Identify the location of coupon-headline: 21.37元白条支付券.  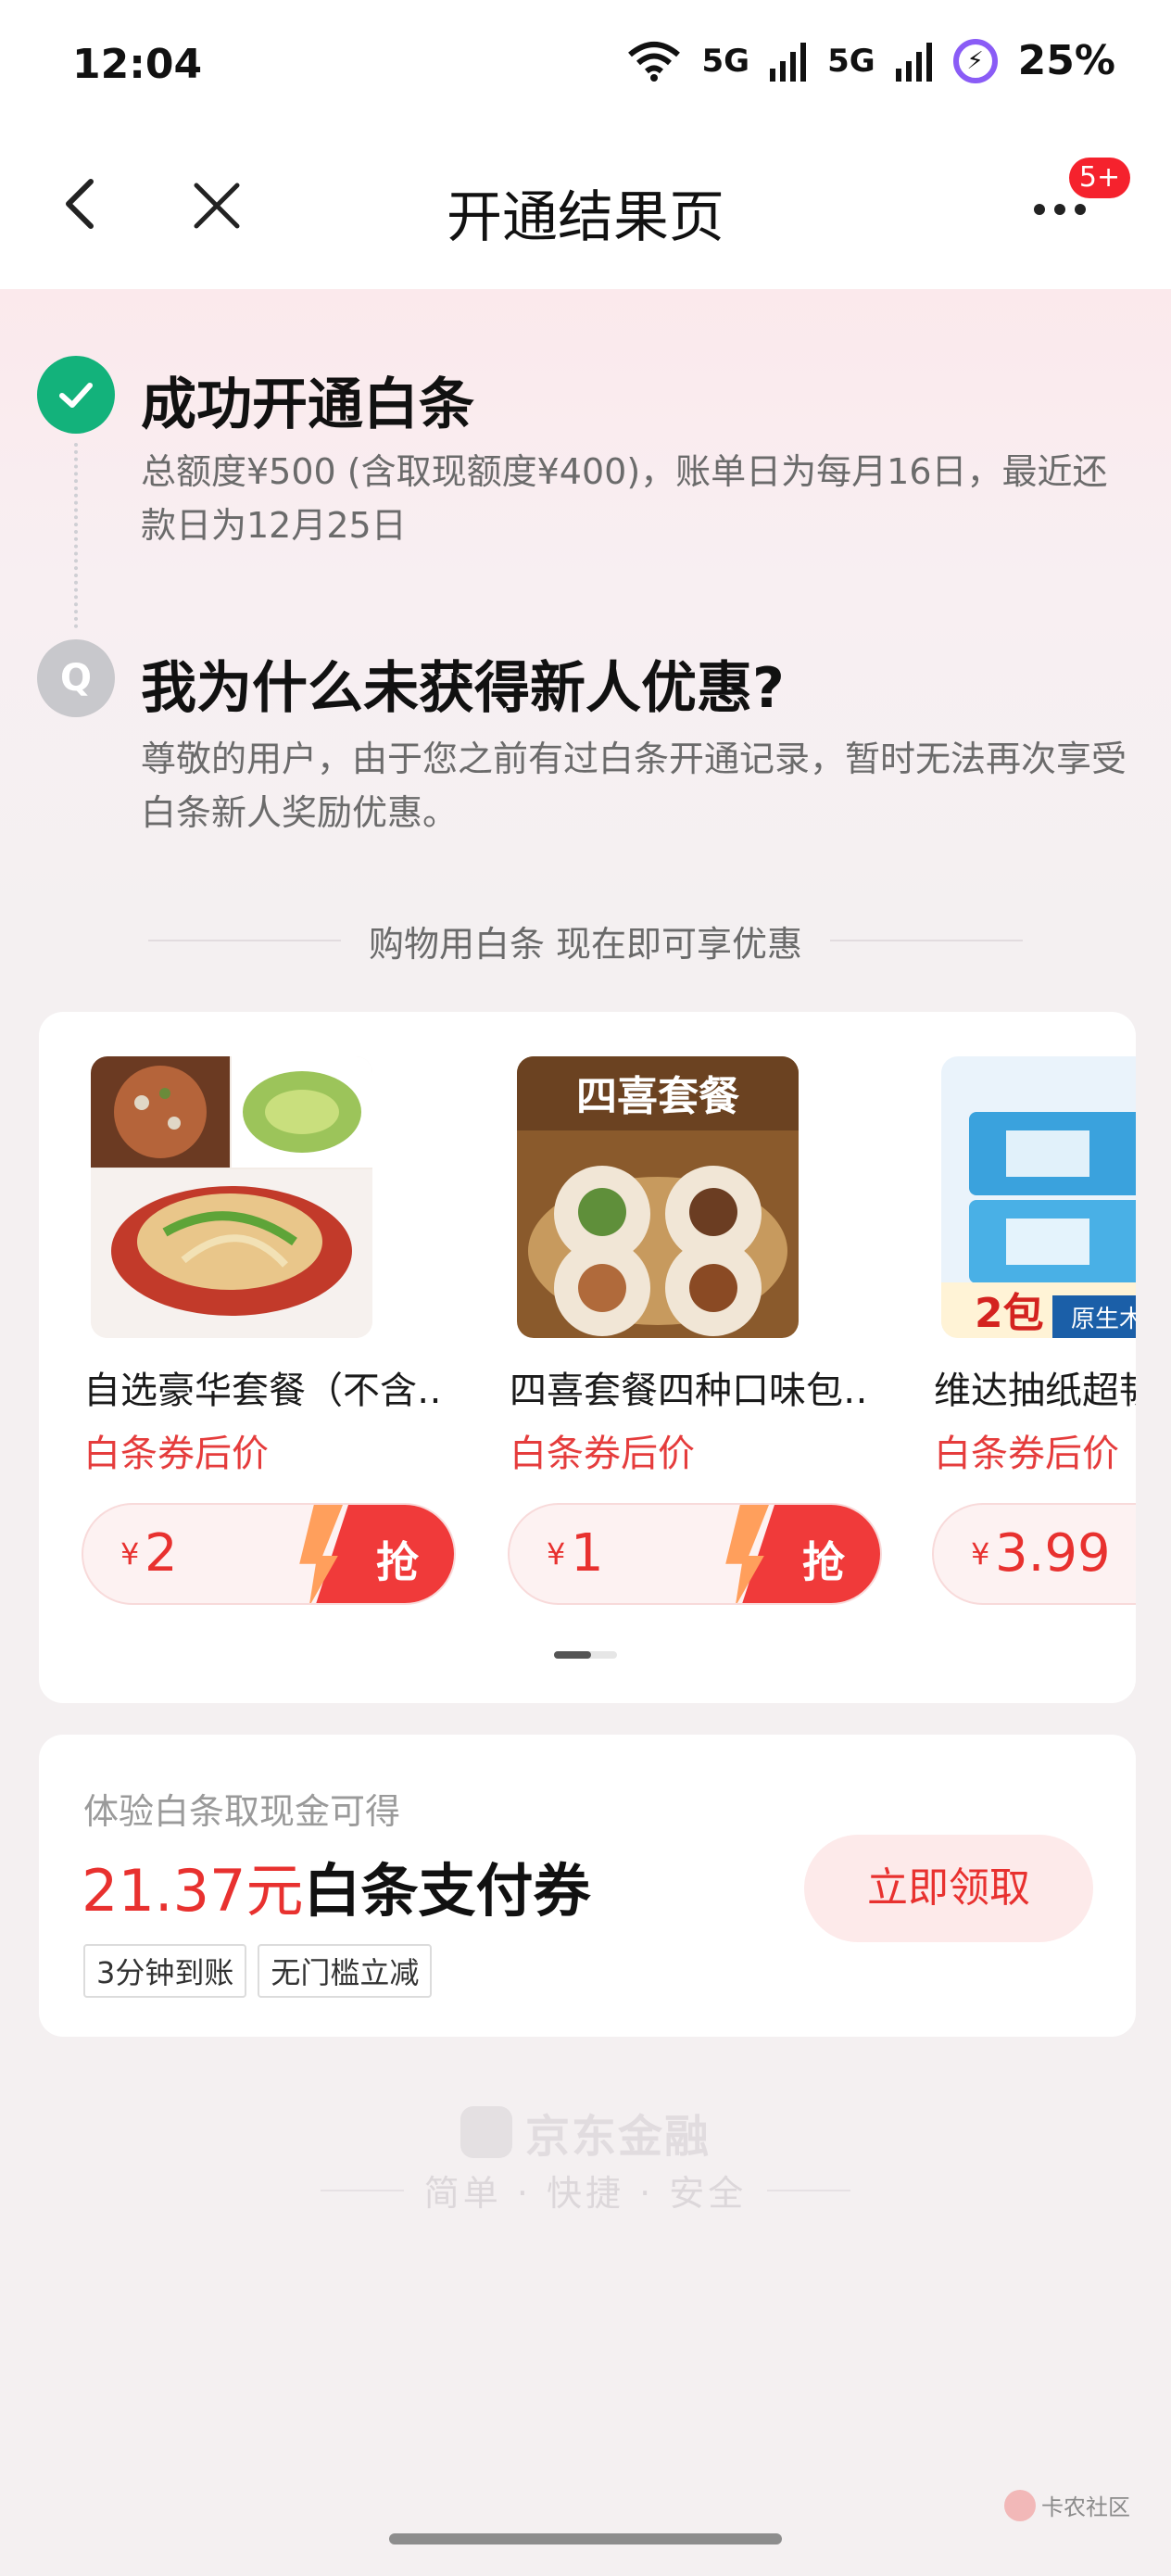
(337, 1885).